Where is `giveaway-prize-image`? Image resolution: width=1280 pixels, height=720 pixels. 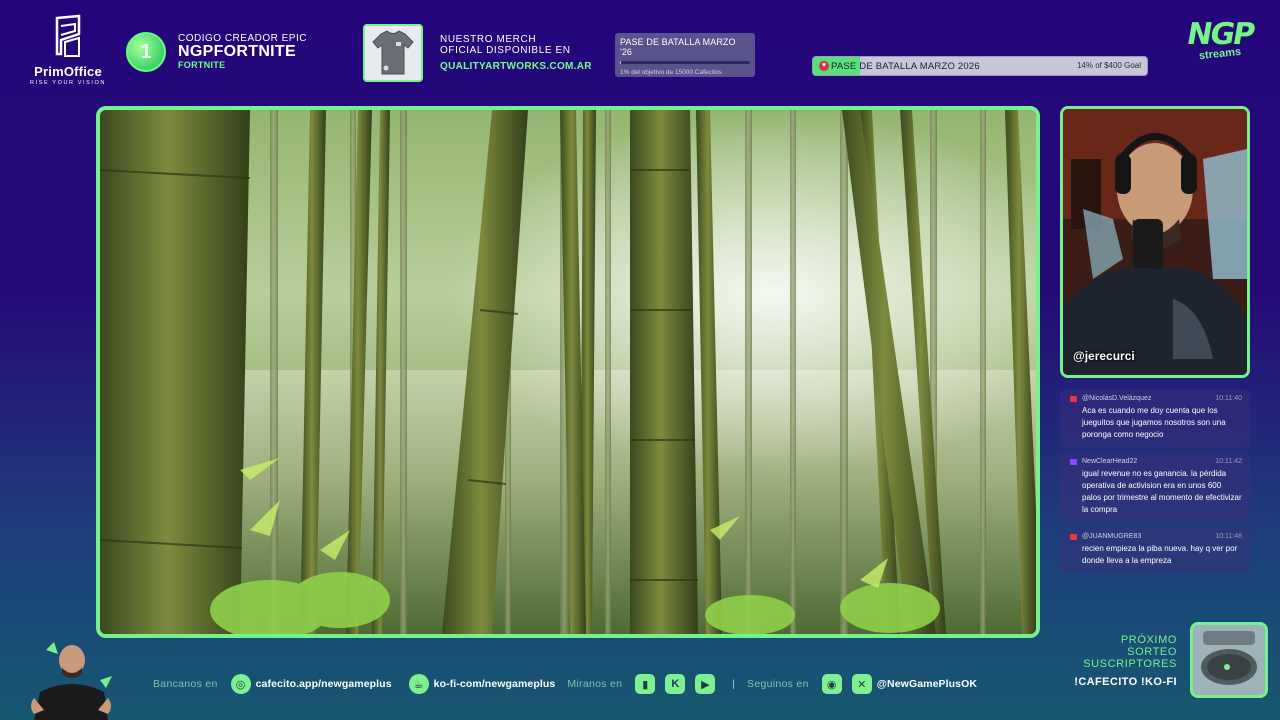
giveaway-prize-image is located at coordinates (1229, 660).